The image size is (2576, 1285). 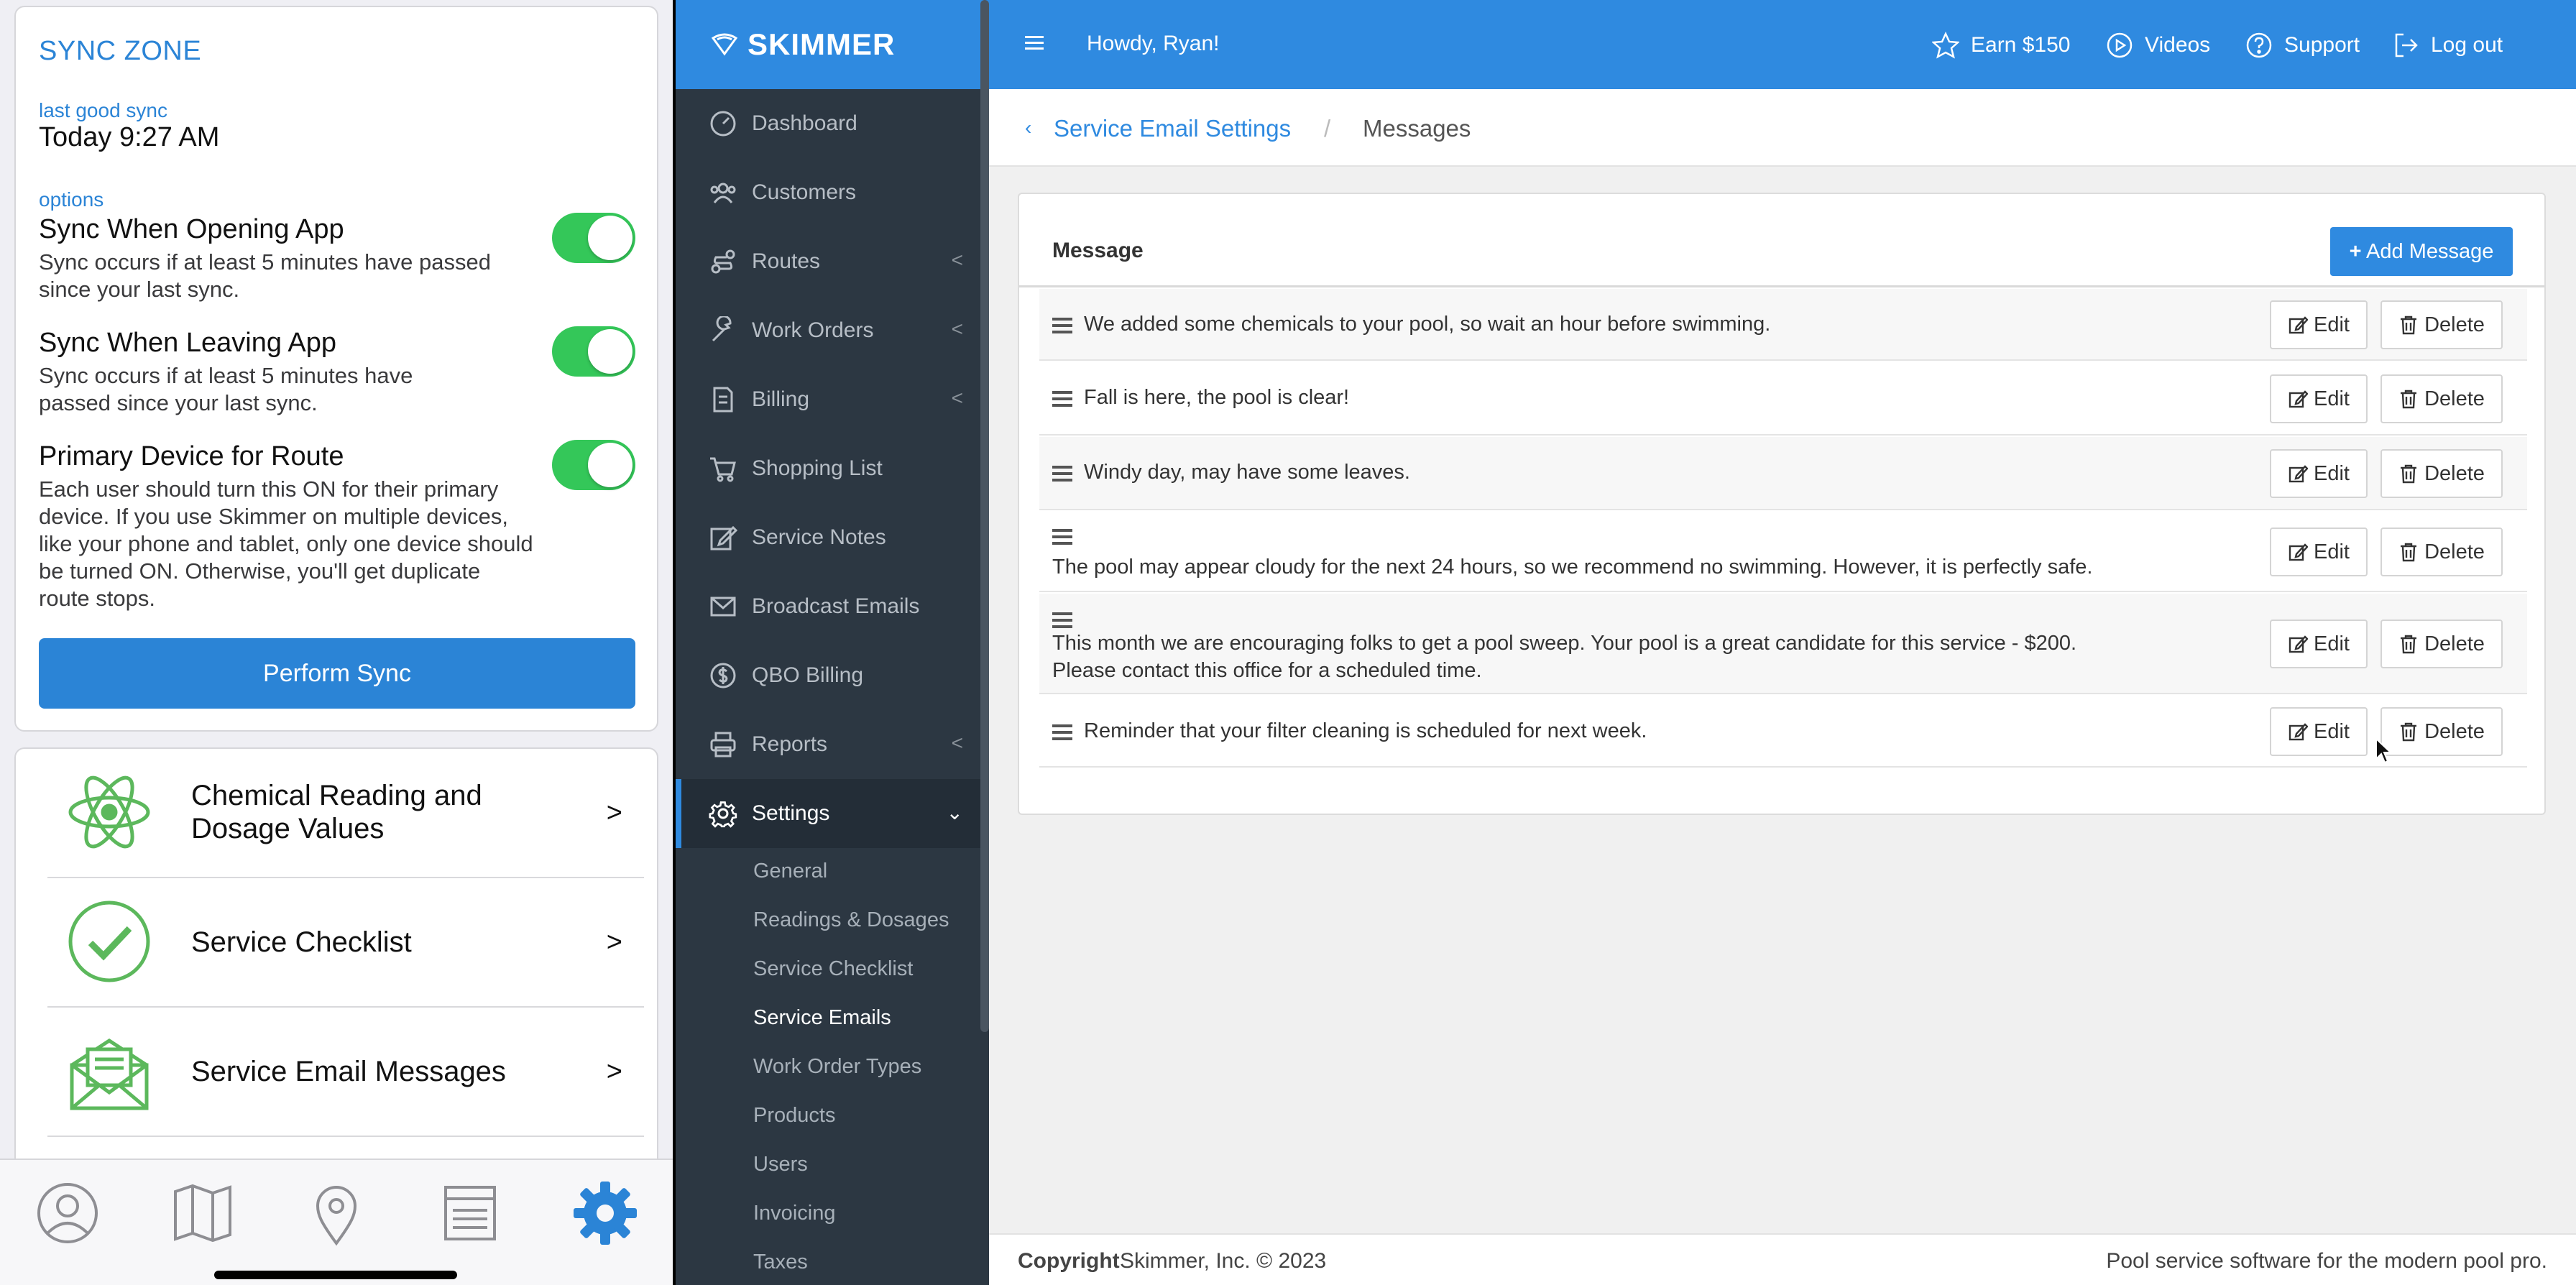 I want to click on printer-icon, so click(x=723, y=744).